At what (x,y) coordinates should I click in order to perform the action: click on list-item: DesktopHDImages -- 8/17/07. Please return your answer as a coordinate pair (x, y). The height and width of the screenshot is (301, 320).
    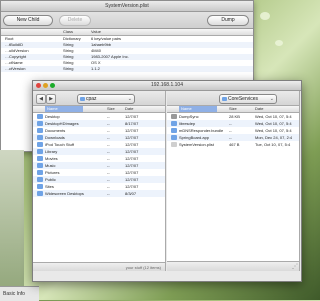
    Looking at the image, I should click on (99, 123).